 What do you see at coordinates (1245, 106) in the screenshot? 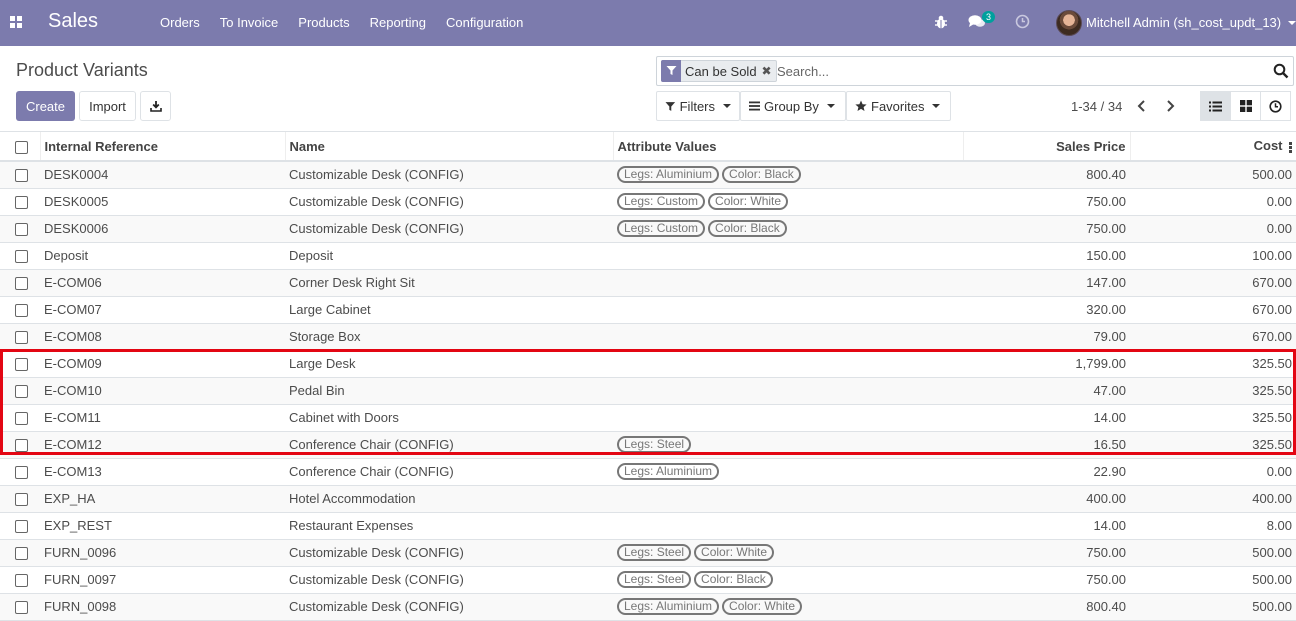
I see `kanban-view-button` at bounding box center [1245, 106].